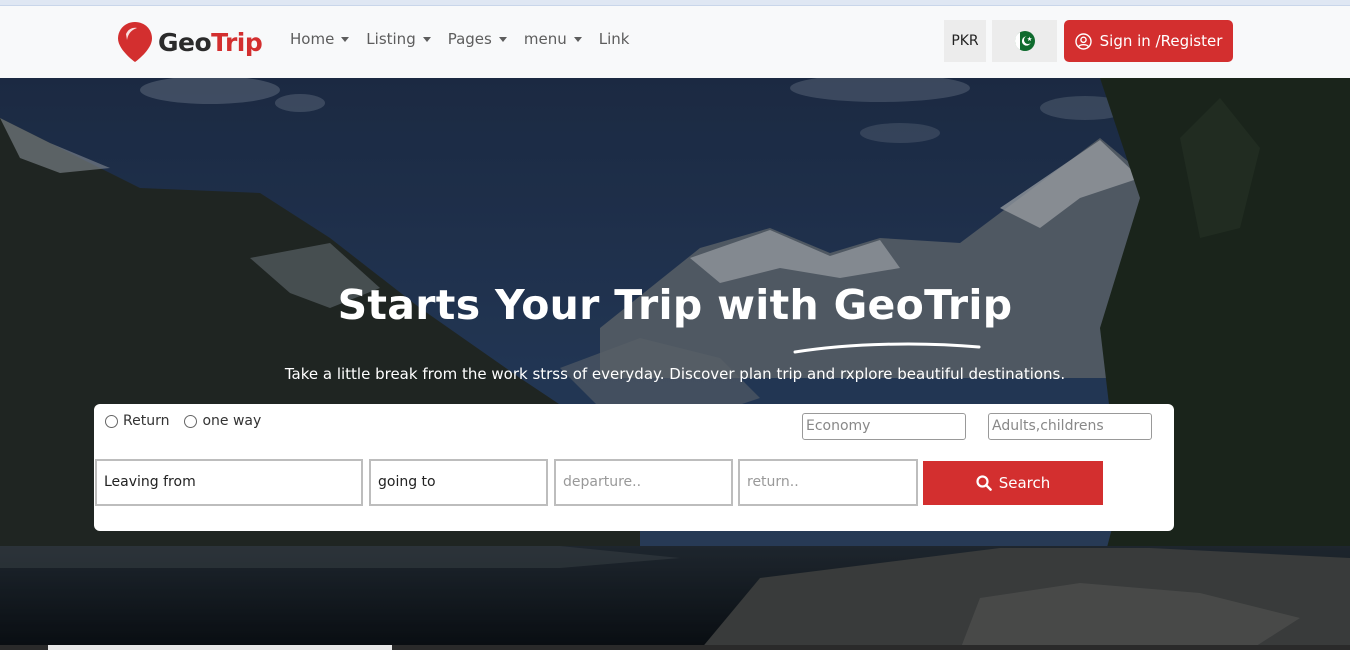 This screenshot has width=1350, height=650. What do you see at coordinates (1083, 41) in the screenshot?
I see `user-icon` at bounding box center [1083, 41].